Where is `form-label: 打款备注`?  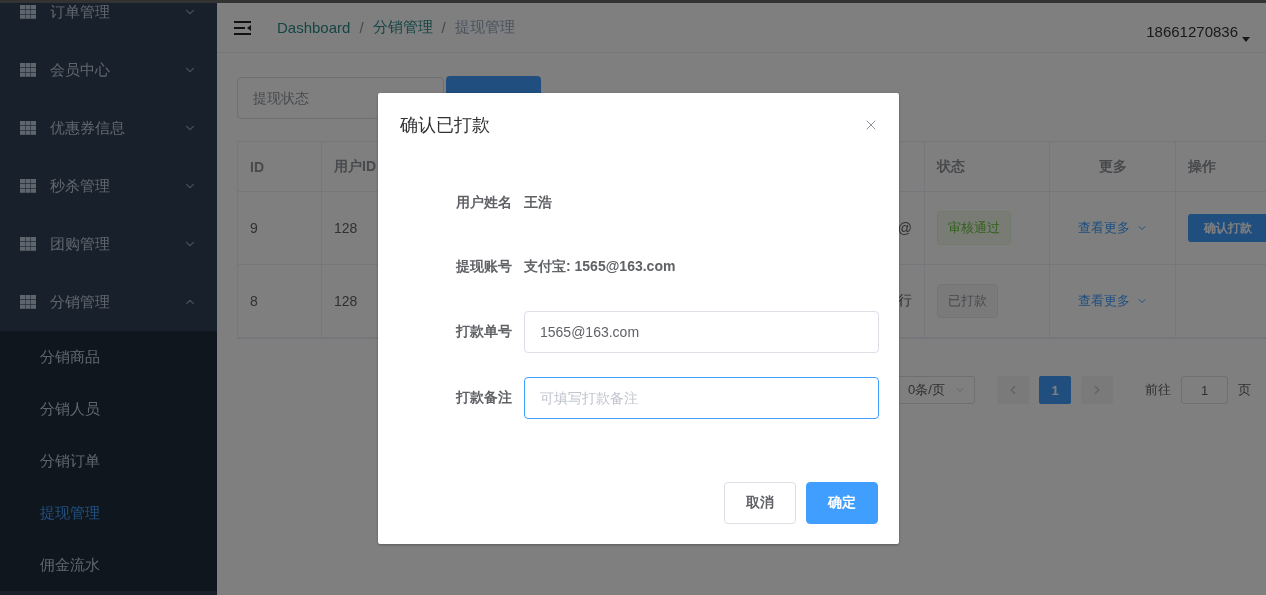 form-label: 打款备注 is located at coordinates (483, 398).